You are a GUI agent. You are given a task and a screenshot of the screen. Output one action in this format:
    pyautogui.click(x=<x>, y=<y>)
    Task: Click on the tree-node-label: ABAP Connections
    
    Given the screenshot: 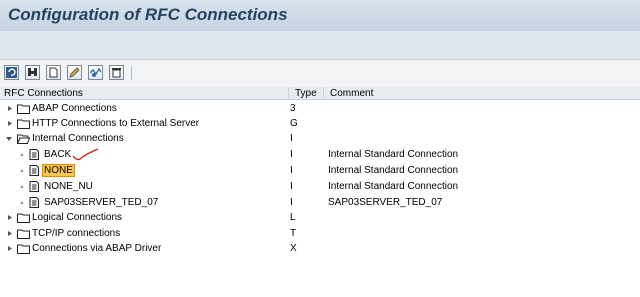 What is the action you would take?
    pyautogui.click(x=74, y=108)
    